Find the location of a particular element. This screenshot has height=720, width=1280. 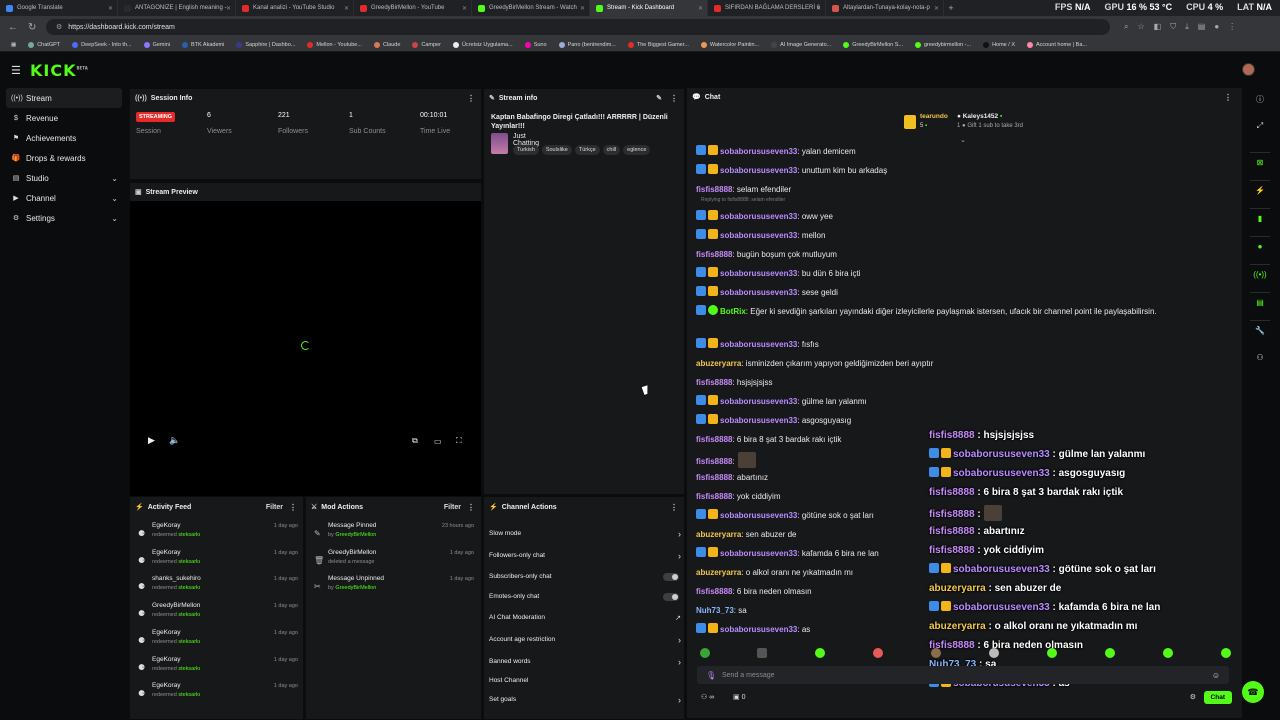

tag-chip: Turkish is located at coordinates (526, 150).